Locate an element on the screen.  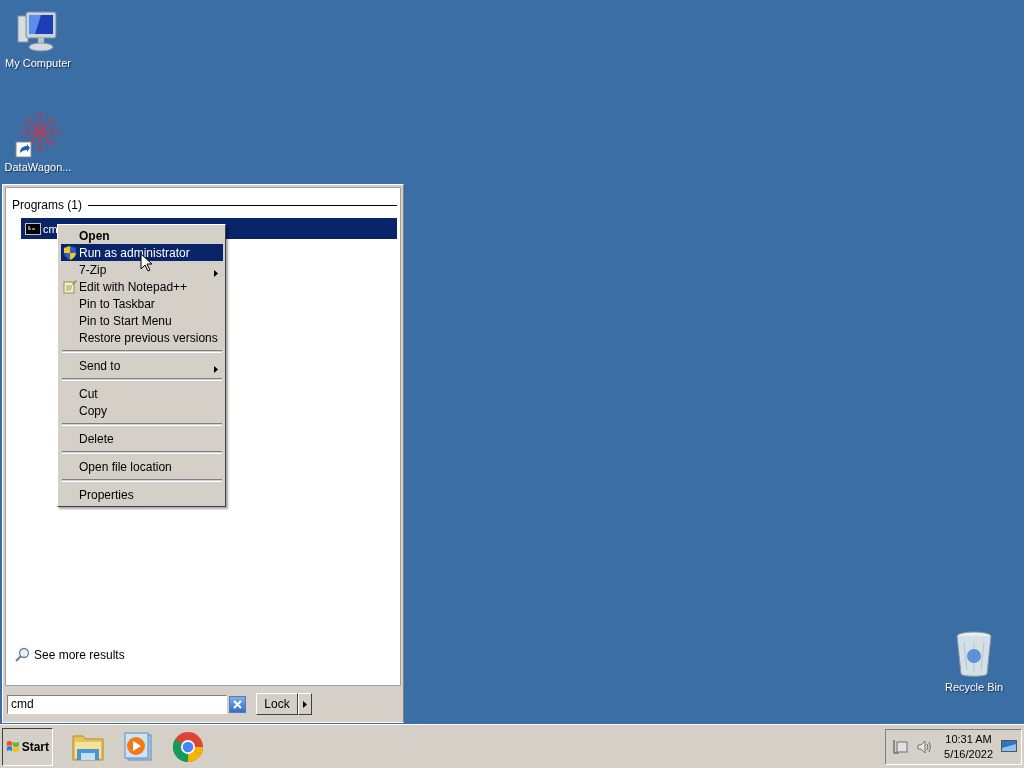
section-heading: Programs (1) is located at coordinates (47, 205).